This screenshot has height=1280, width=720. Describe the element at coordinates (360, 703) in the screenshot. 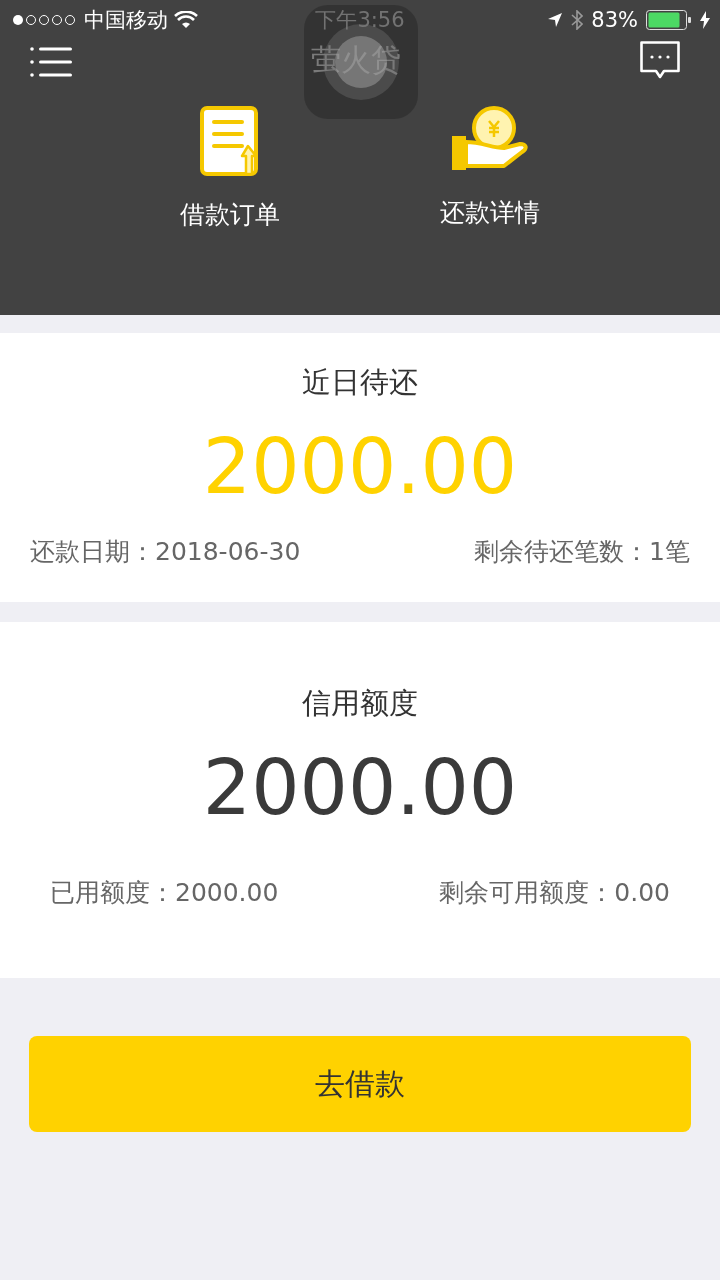

I see `card-title: 信用额度` at that location.